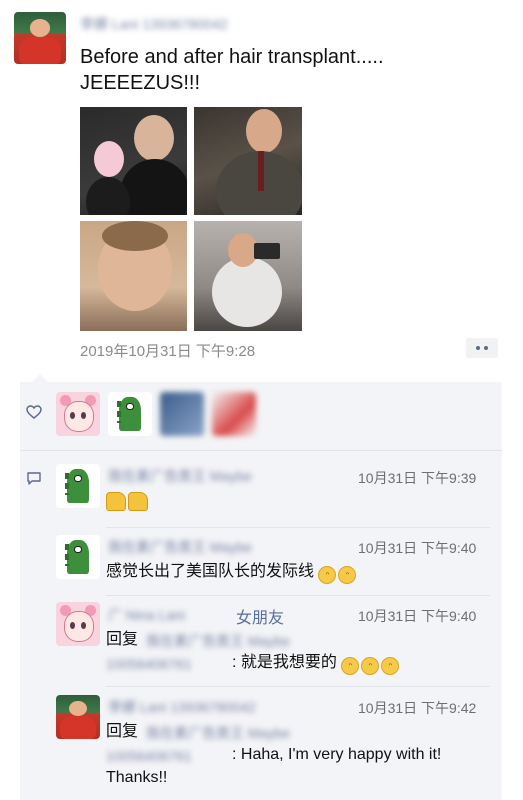  Describe the element at coordinates (284, 662) in the screenshot. I see `comment-body-3: : 就是我想要的` at that location.